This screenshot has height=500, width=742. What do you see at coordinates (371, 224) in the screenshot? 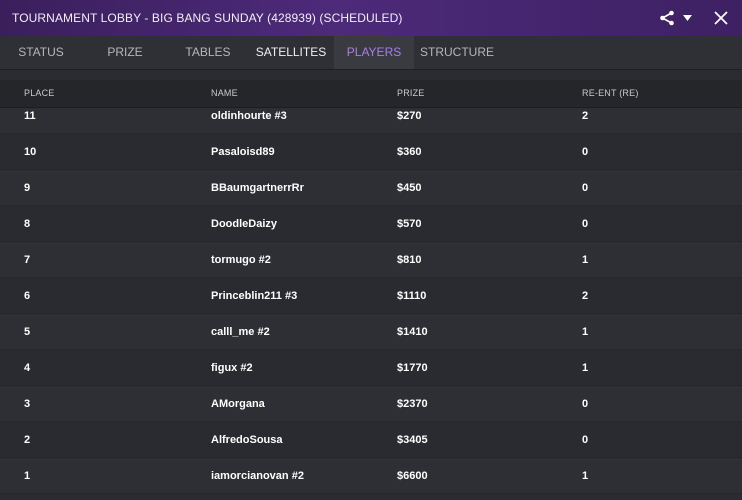
I see `table-row: 8 DoodleDaizy $570 0` at bounding box center [371, 224].